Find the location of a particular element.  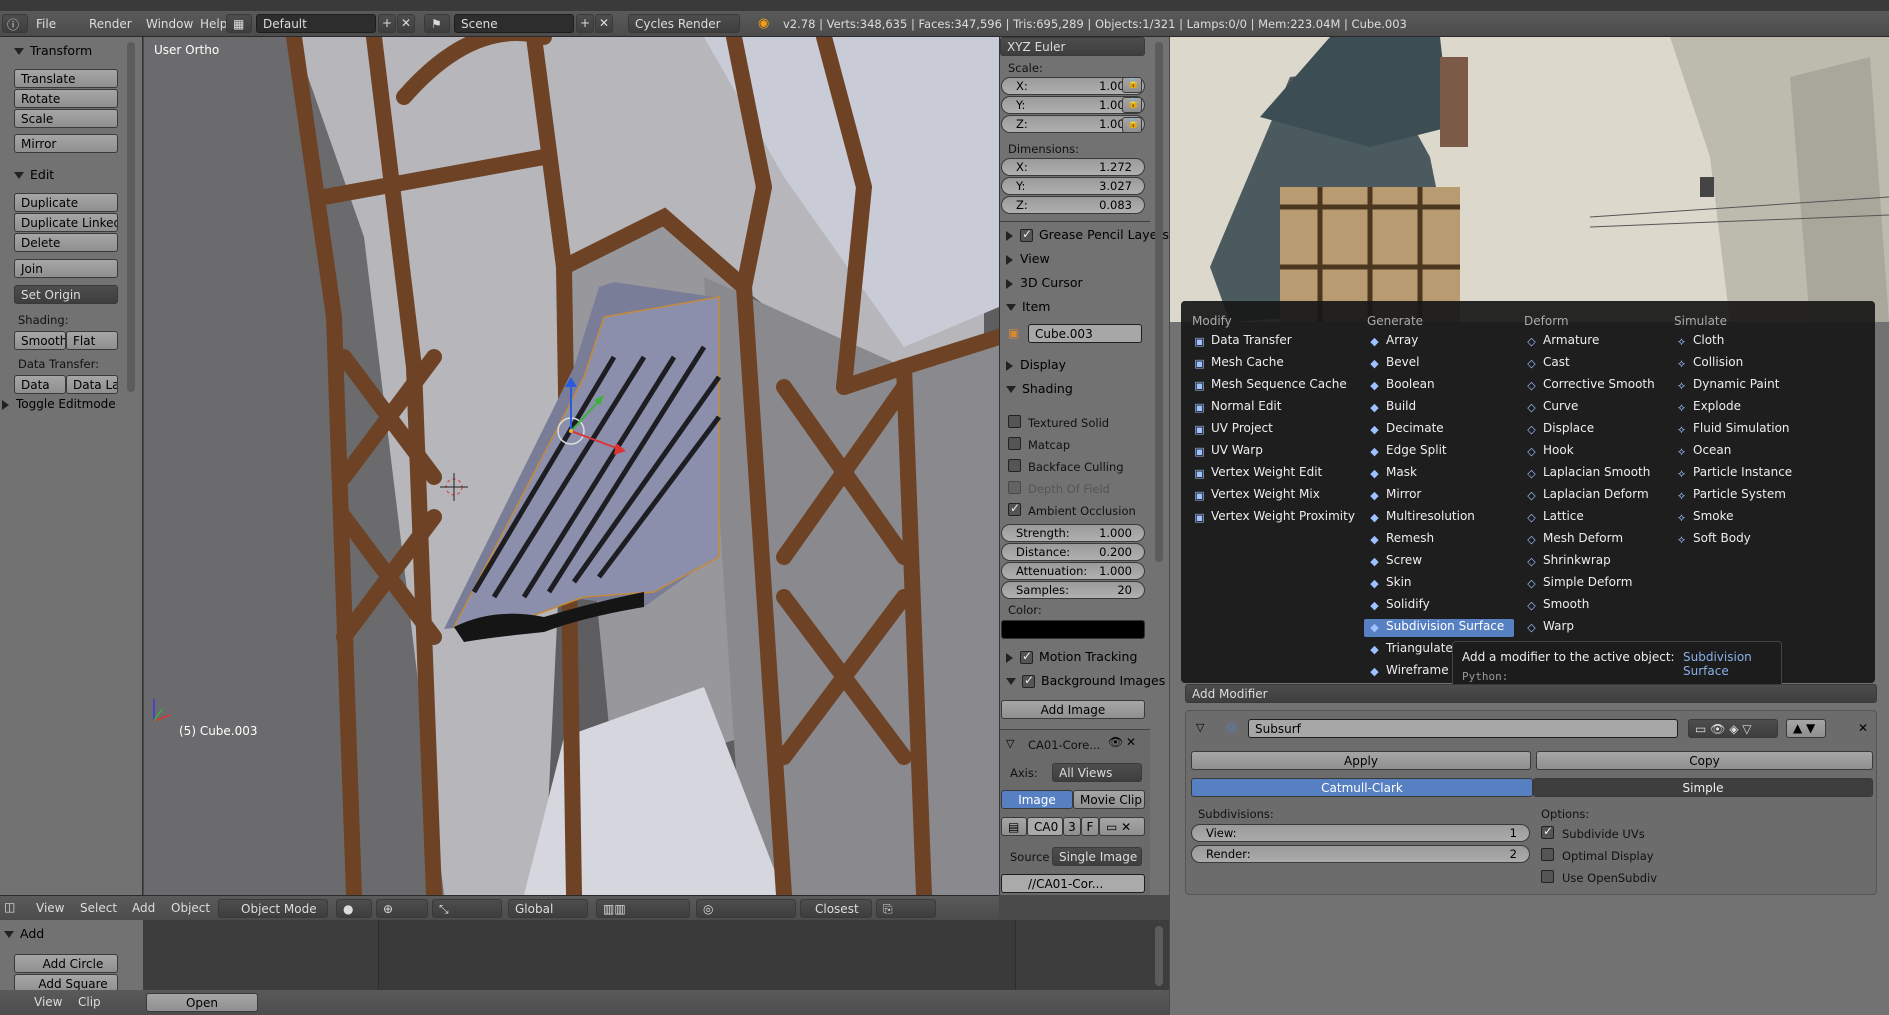

menu-window: Window is located at coordinates (169, 24).